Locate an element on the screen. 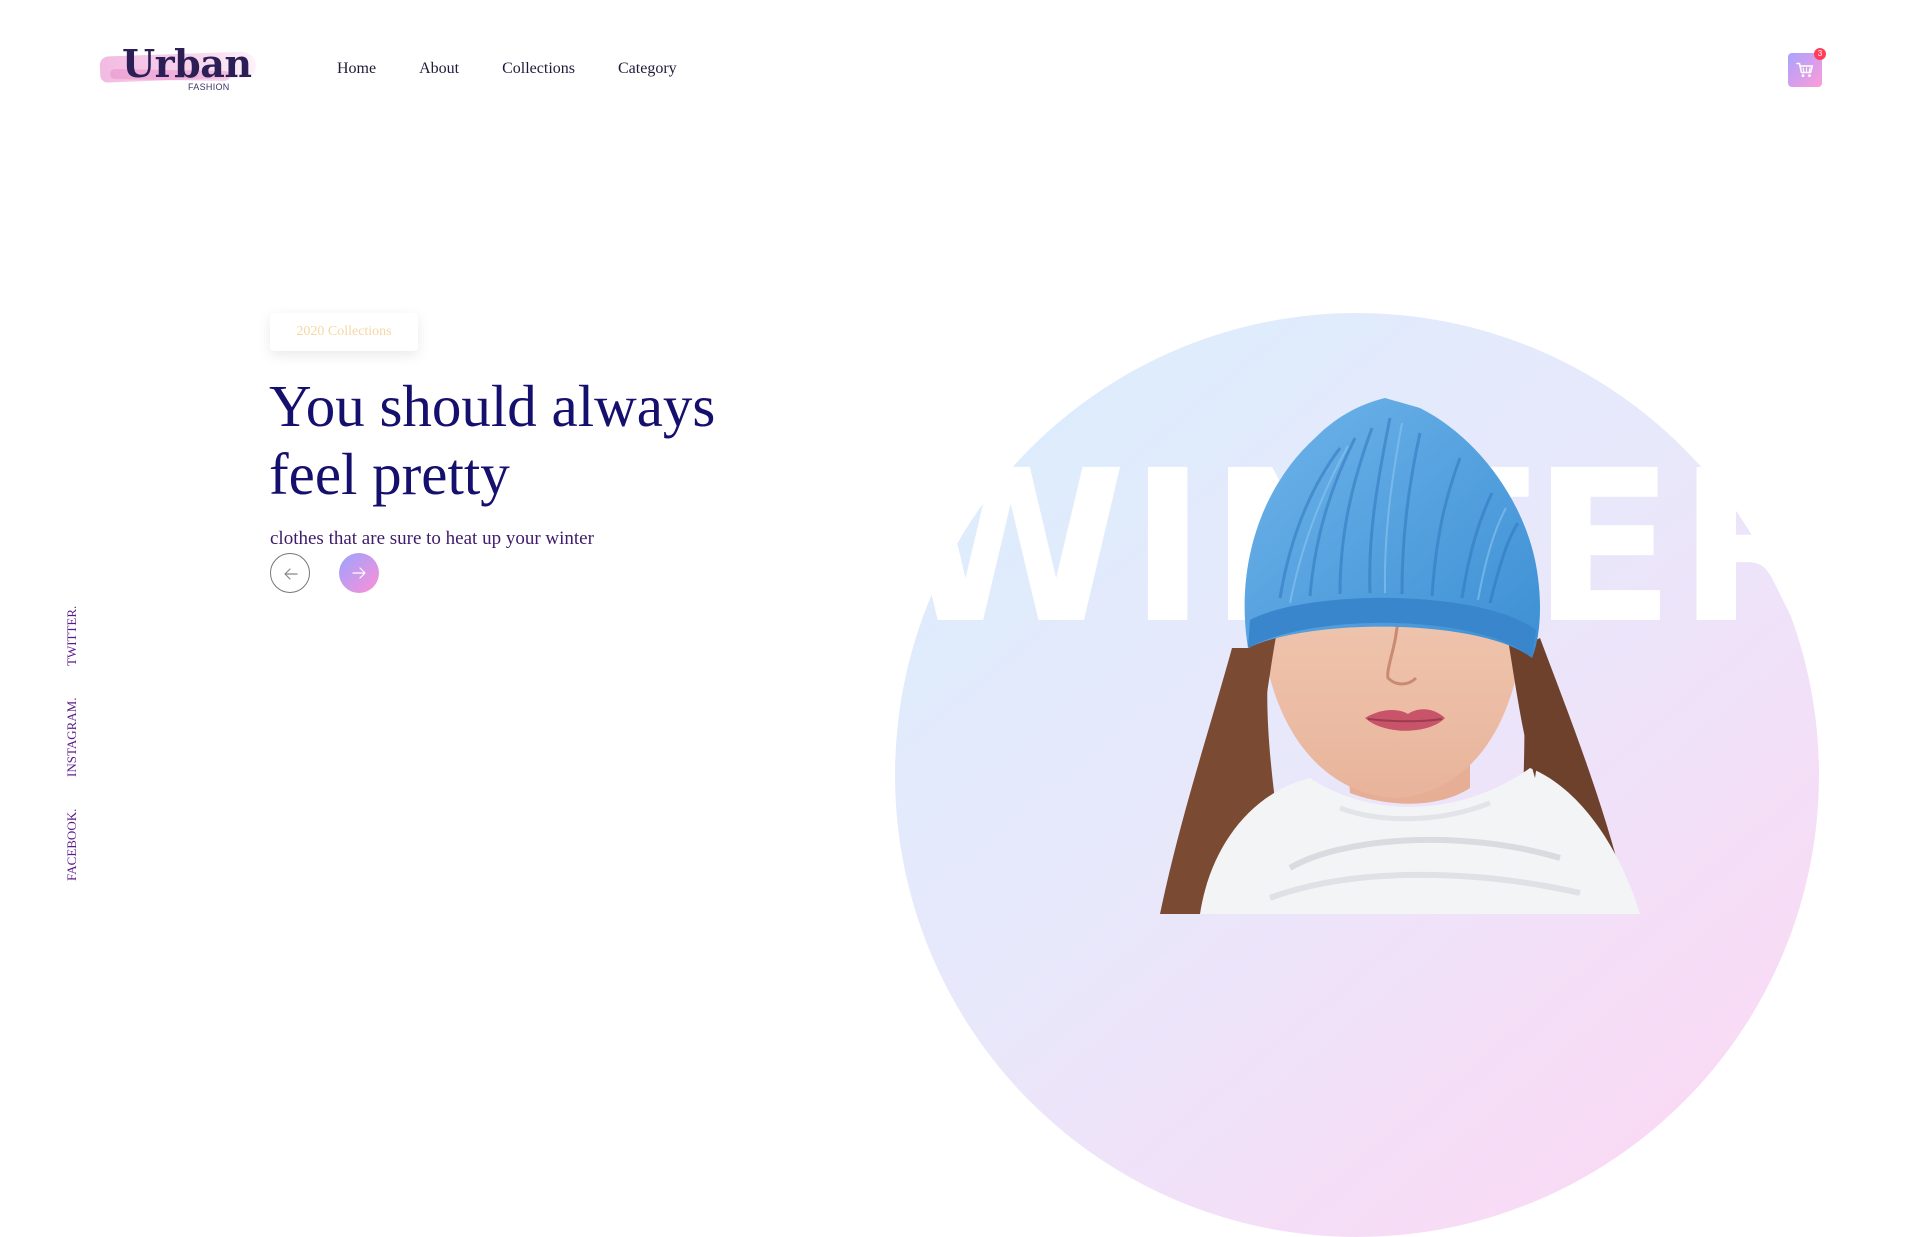  brand-logo: Urban FASHION is located at coordinates (178, 68).